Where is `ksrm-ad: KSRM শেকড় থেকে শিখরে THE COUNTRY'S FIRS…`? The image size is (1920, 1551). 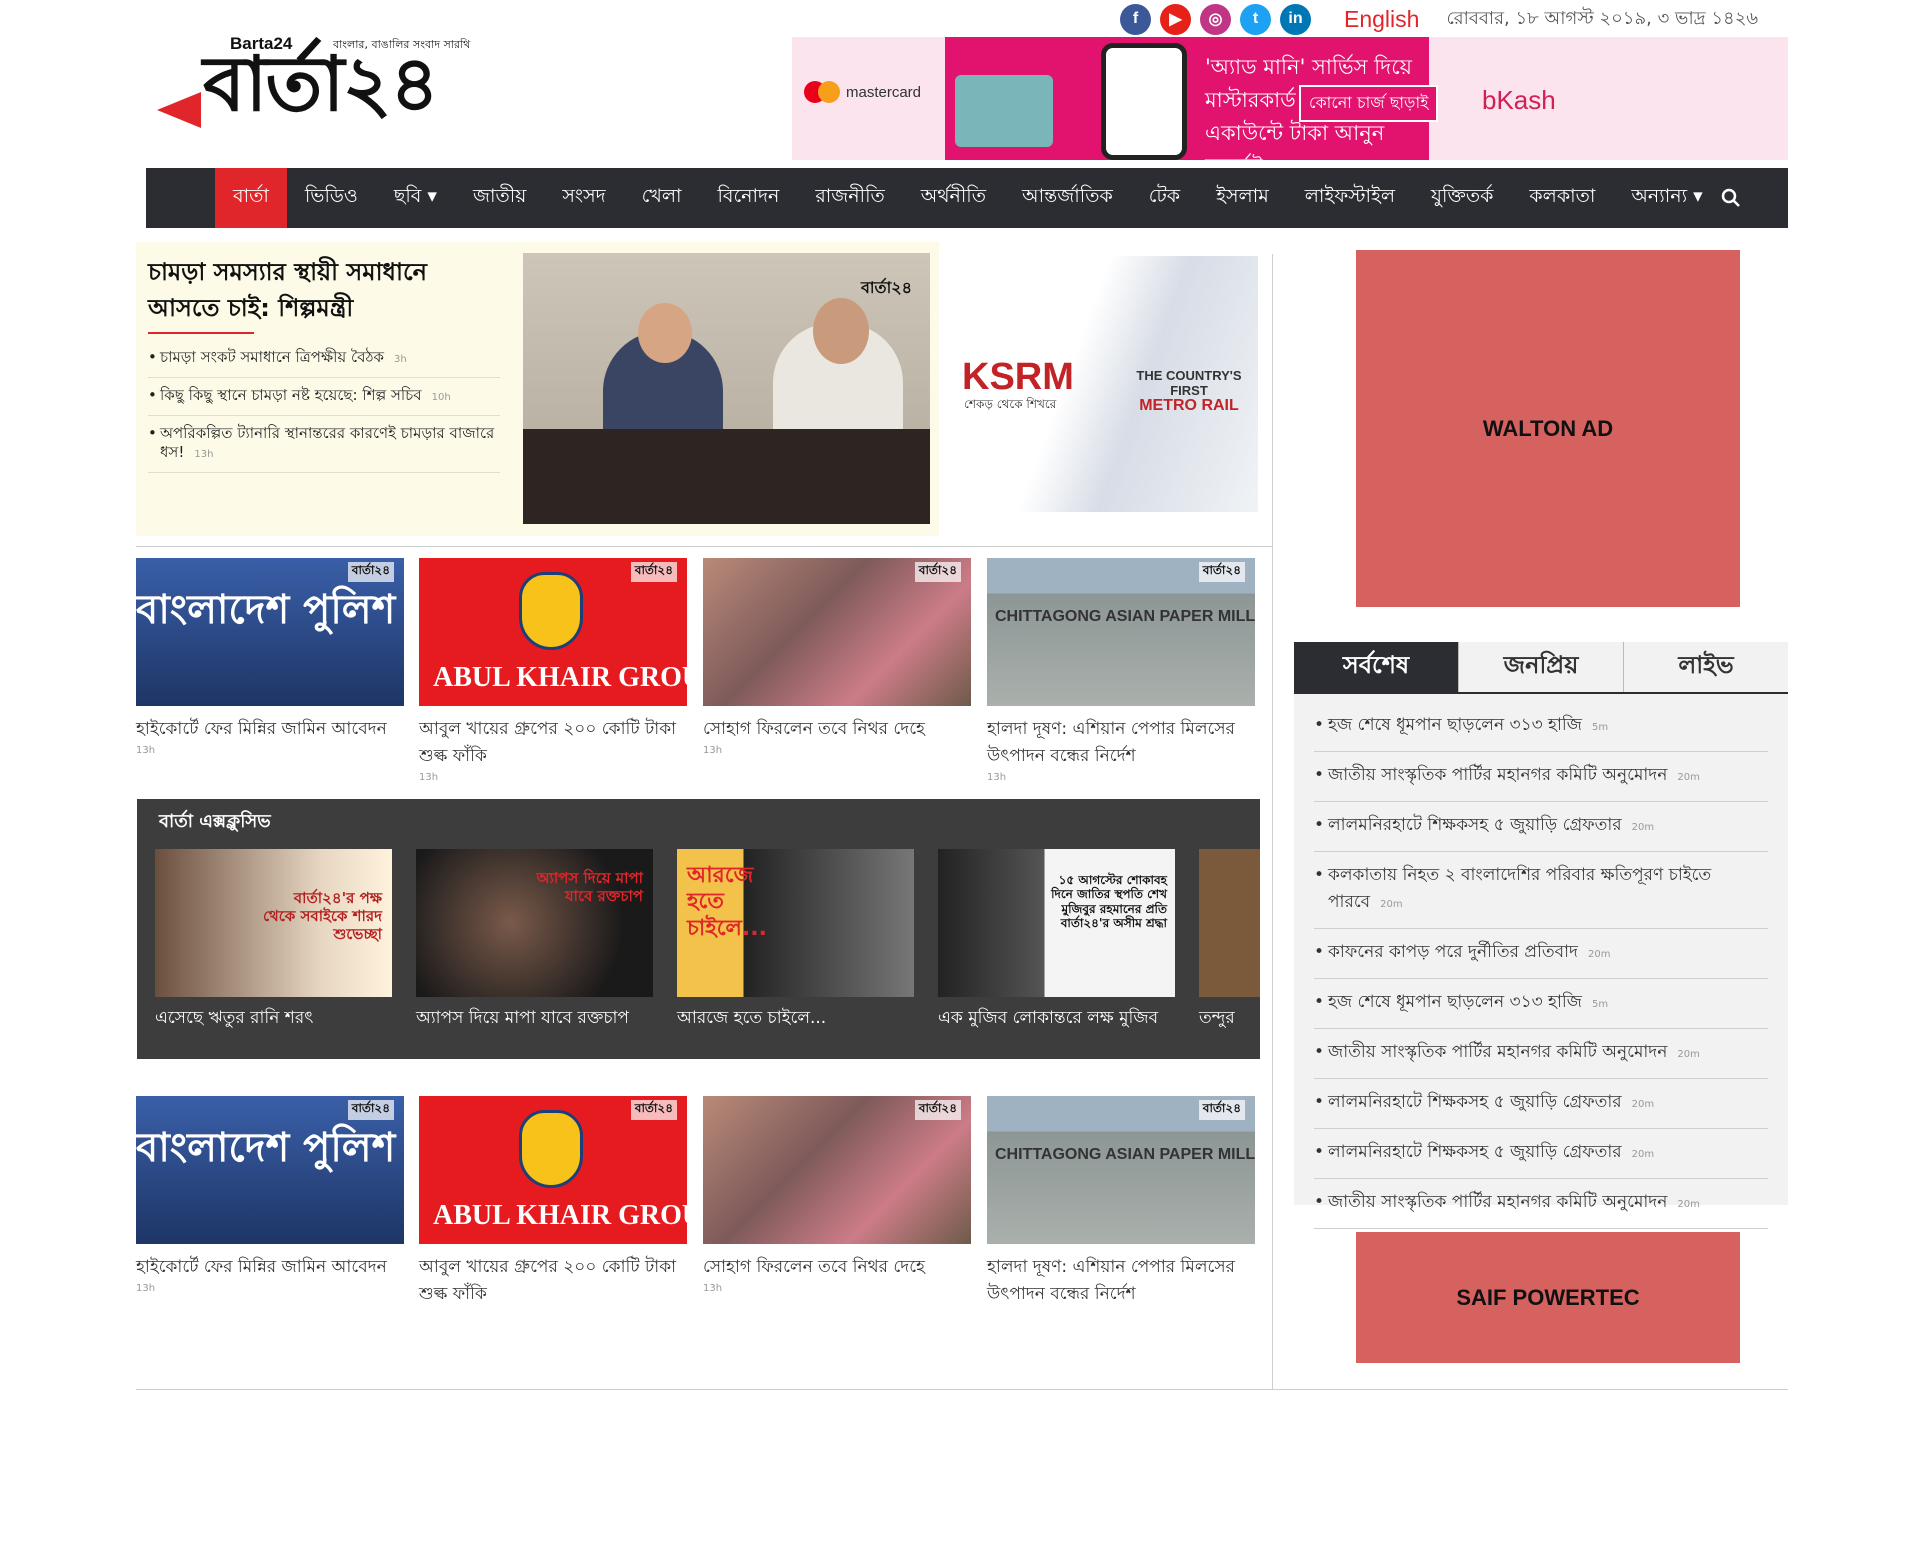
ksrm-ad: KSRM শেকড় থেকে শিখরে THE COUNTRY'S FIRS… is located at coordinates (1104, 384).